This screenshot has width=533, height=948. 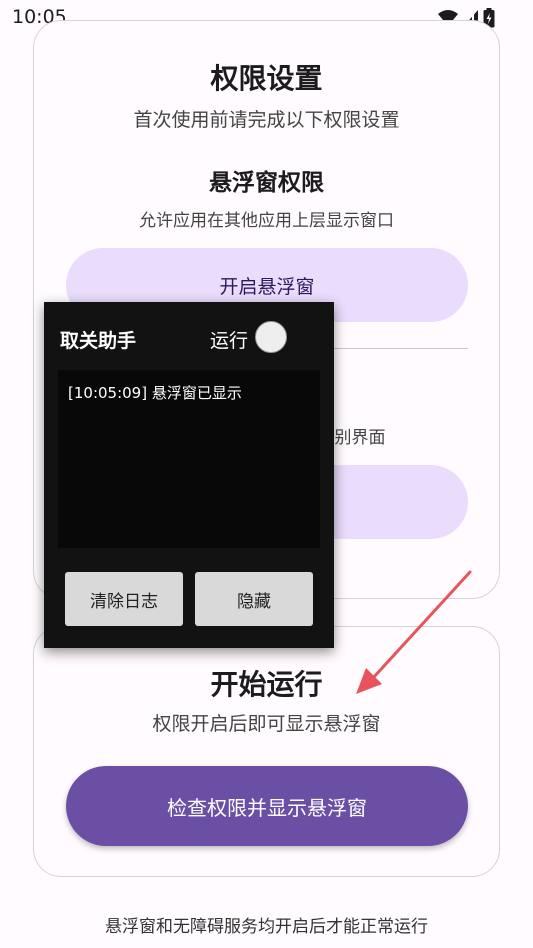 I want to click on run-toggle, so click(x=271, y=337).